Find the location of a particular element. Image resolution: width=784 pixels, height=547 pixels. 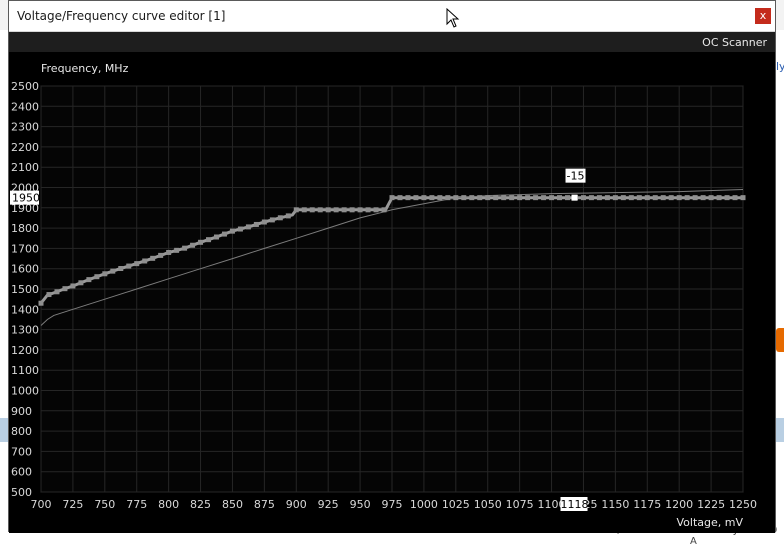

x-tick-label: 825 is located at coordinates (200, 504).